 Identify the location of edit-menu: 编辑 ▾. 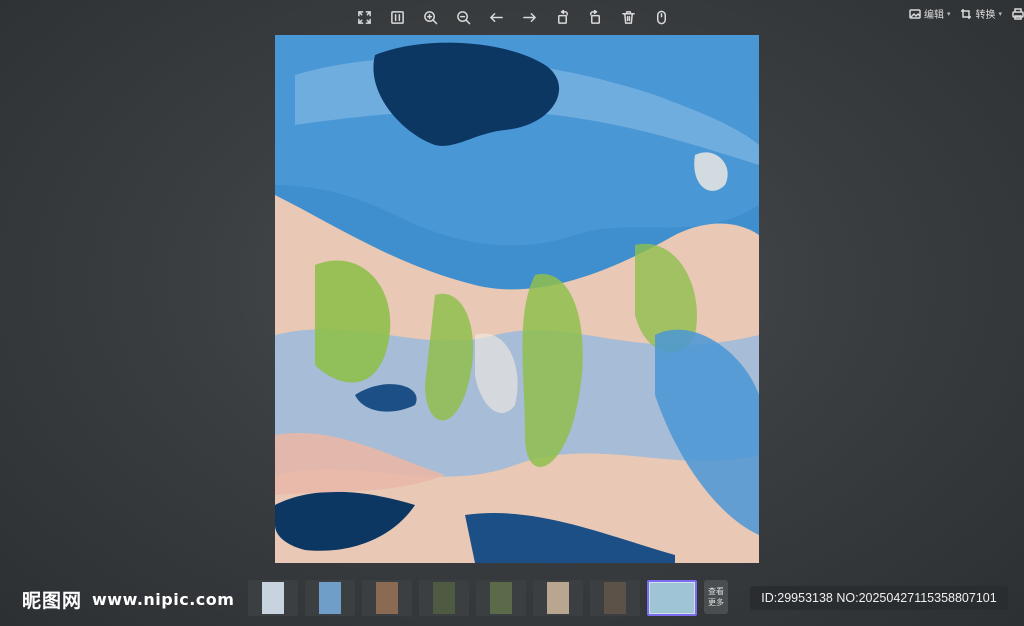
(930, 13).